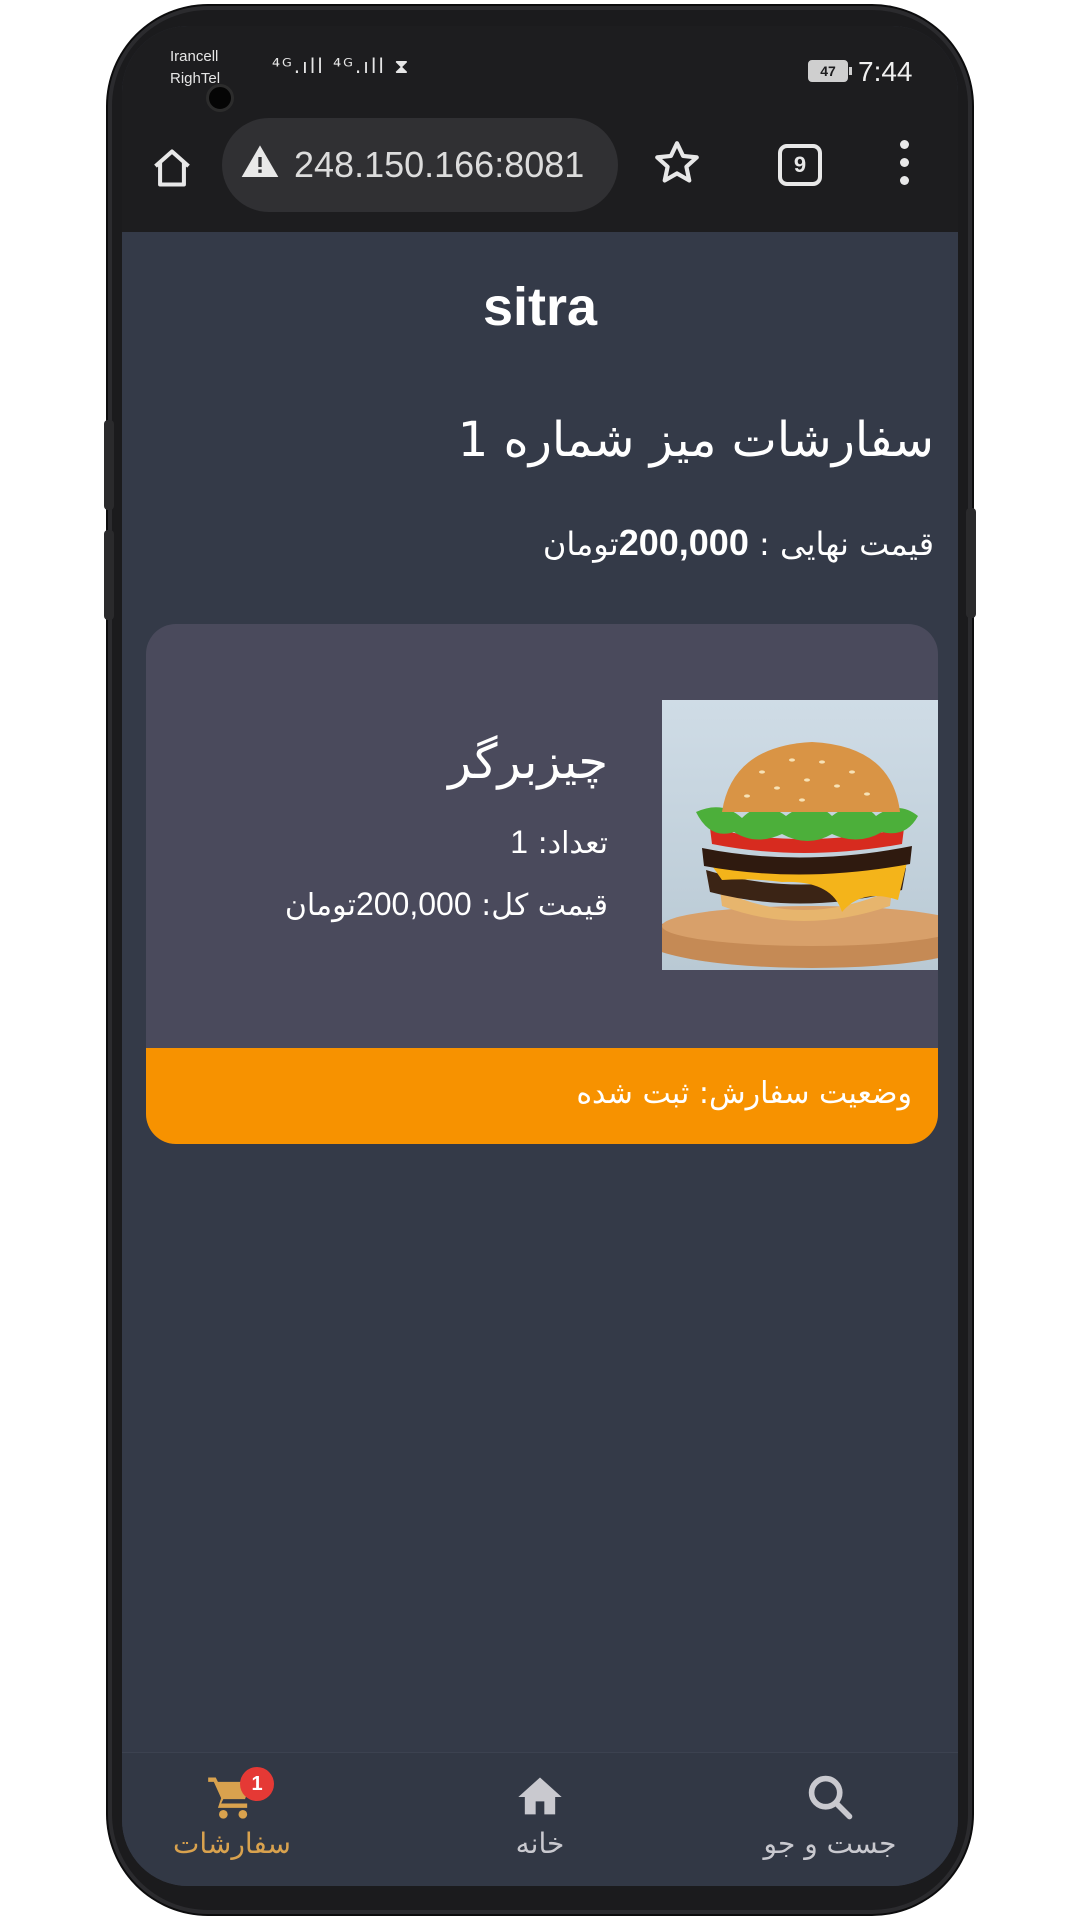 This screenshot has width=1080, height=1920. Describe the element at coordinates (633, 1093) in the screenshot. I see `order-status-value: ثبت شده` at that location.